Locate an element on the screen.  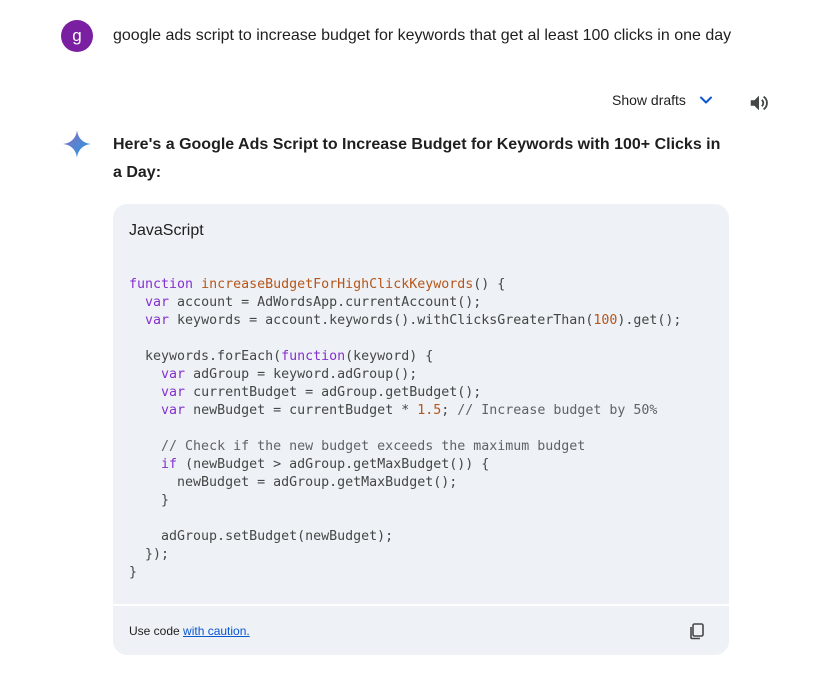
code-token: keywords.forEach( is located at coordinates (205, 356).